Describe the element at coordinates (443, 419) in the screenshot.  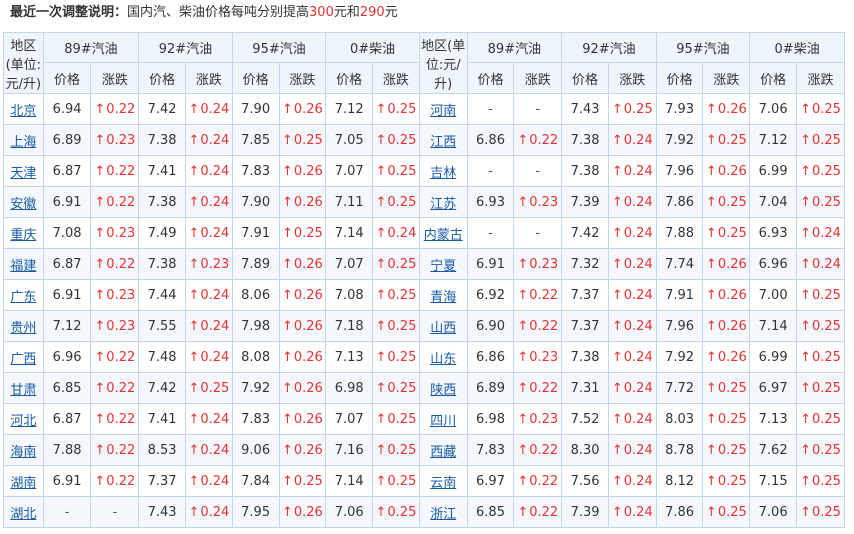
I see `region-link: 四川` at that location.